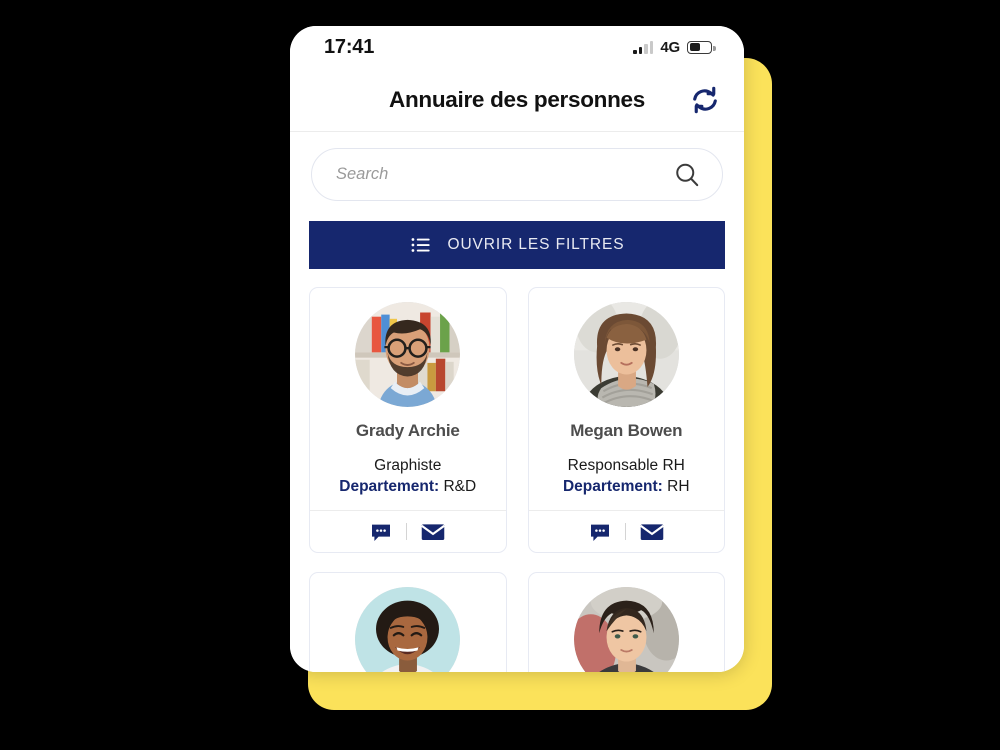 The width and height of the screenshot is (1000, 750). I want to click on refresh-icon, so click(705, 100).